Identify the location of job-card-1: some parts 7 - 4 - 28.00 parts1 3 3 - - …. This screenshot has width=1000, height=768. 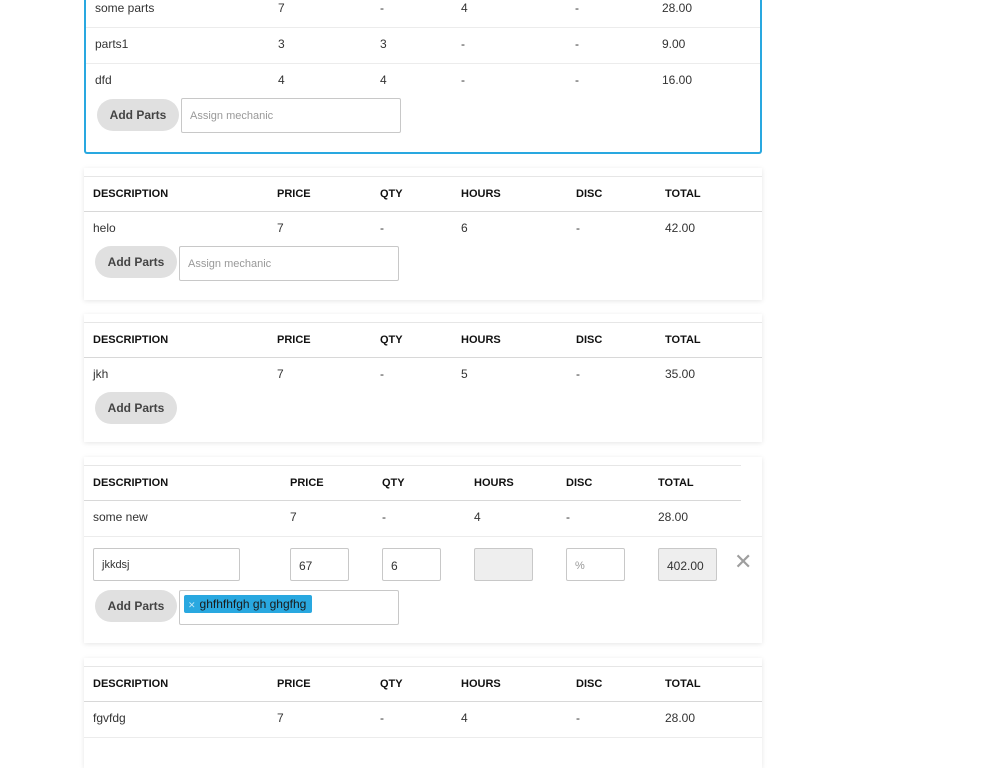
(423, 77).